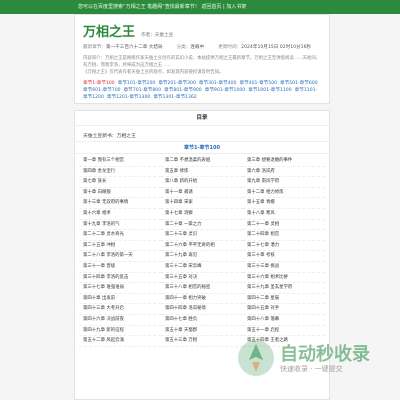 This screenshot has height=400, width=400. What do you see at coordinates (102, 90) in the screenshot?
I see `chapter-range-link: 章节601-章节700` at bounding box center [102, 90].